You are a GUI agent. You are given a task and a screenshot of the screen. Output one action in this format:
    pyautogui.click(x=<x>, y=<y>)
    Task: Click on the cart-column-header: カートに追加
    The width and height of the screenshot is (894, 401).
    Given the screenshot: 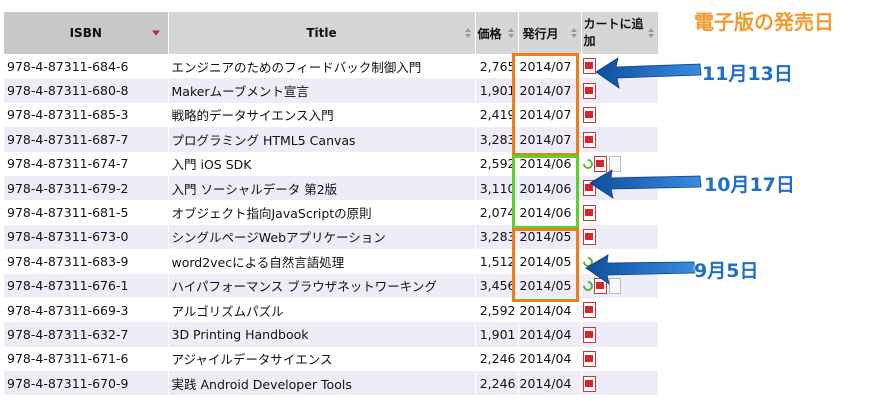 What is the action you would take?
    pyautogui.click(x=620, y=33)
    